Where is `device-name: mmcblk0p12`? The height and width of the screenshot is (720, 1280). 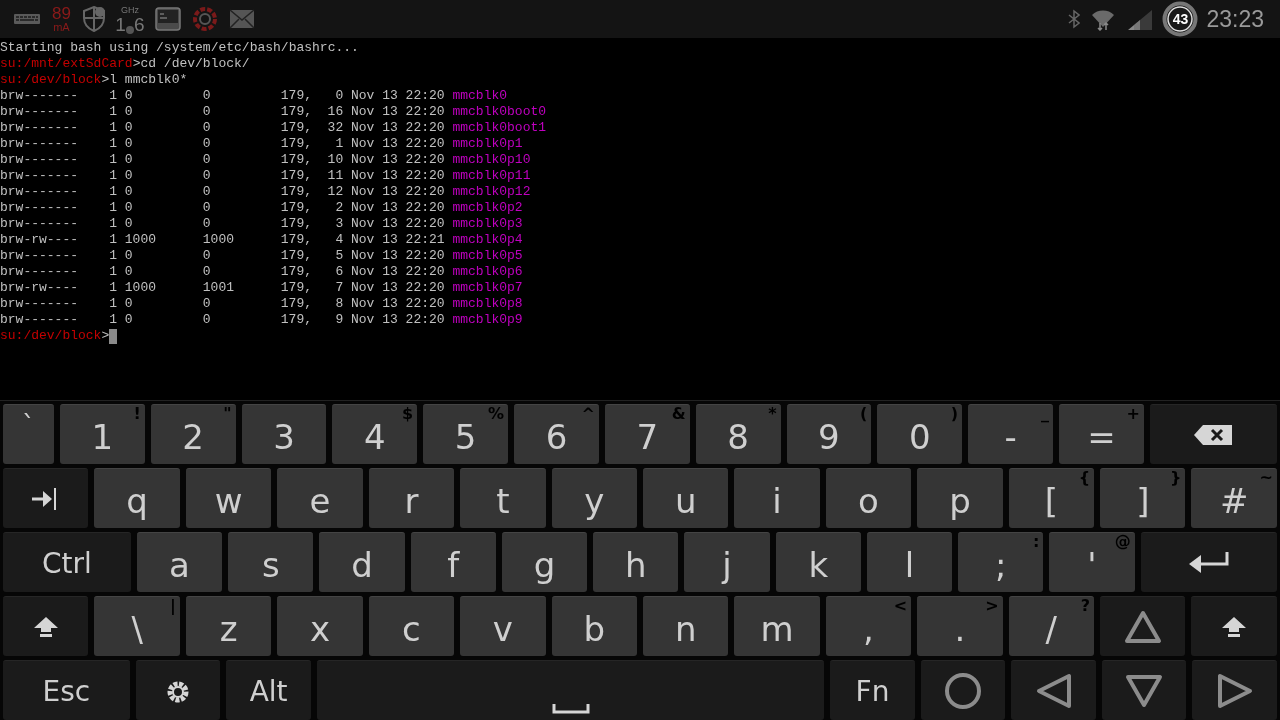 device-name: mmcblk0p12 is located at coordinates (491, 192).